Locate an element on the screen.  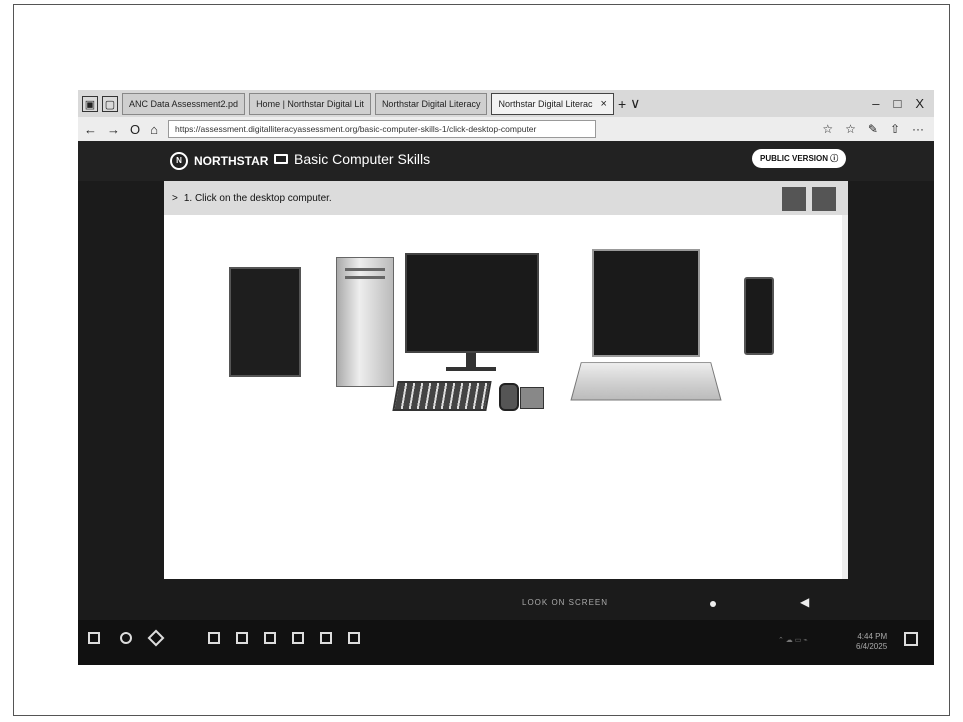
system-tray: ⌃ ☁ ▭ ⌁ is located at coordinates (793, 640).